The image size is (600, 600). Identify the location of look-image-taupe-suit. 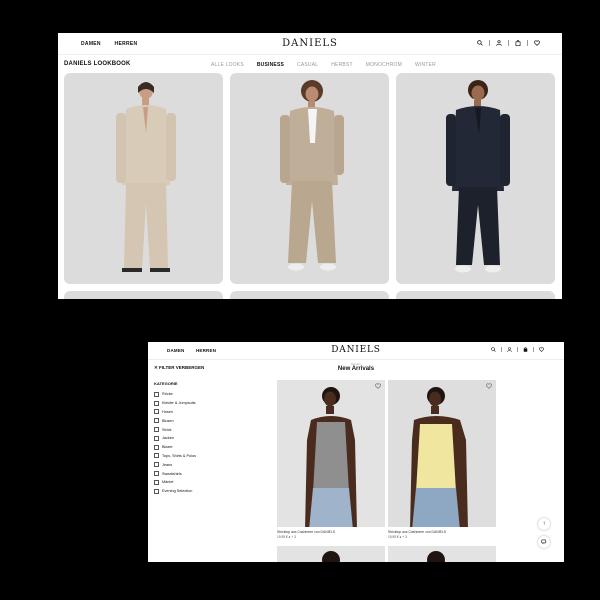
(312, 175).